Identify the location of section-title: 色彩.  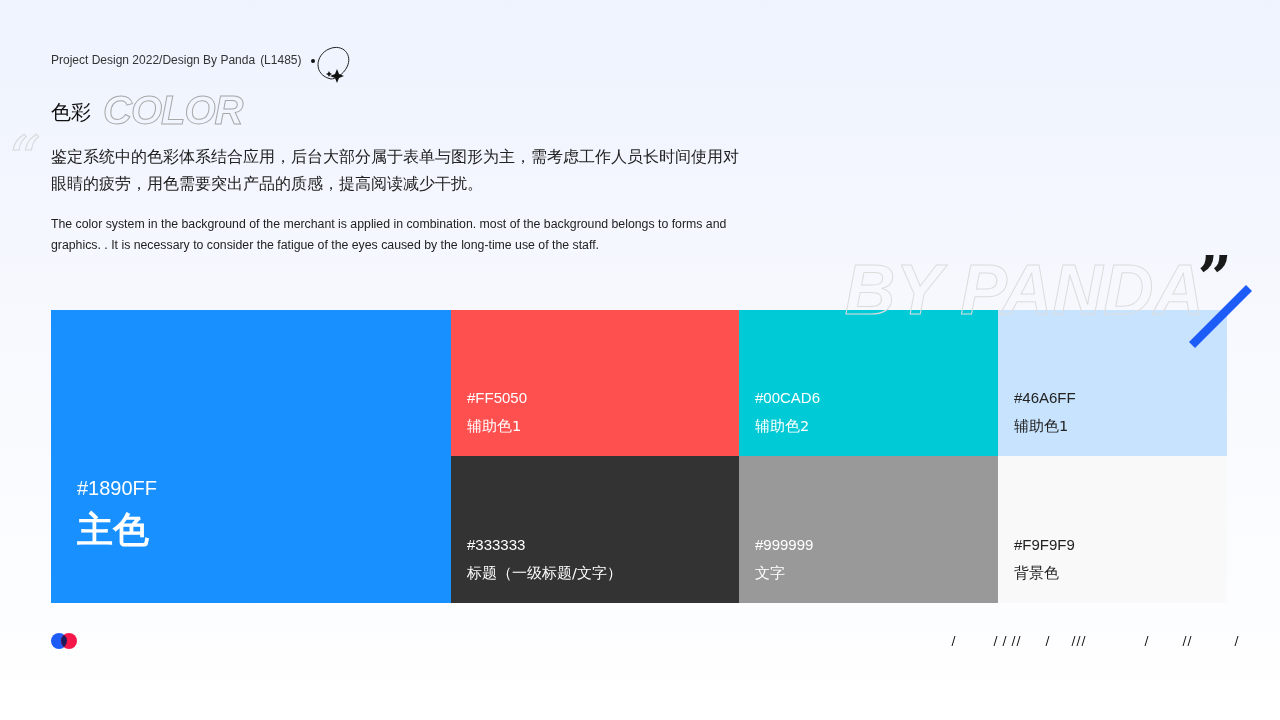
(71, 112).